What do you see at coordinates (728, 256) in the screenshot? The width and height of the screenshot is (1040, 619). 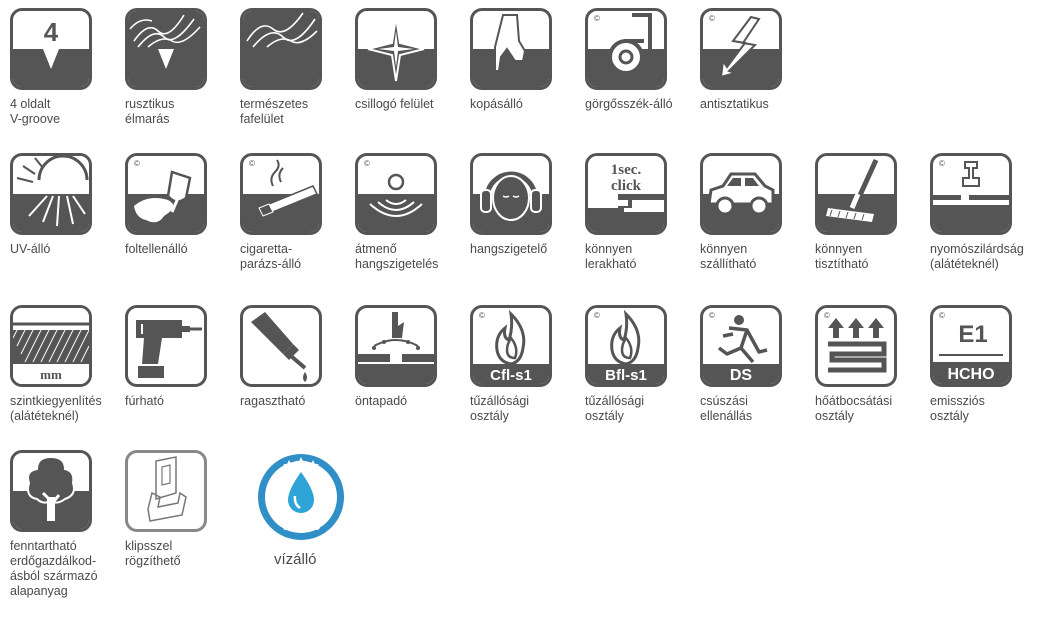 I see `car-label: könnyen szállítható` at bounding box center [728, 256].